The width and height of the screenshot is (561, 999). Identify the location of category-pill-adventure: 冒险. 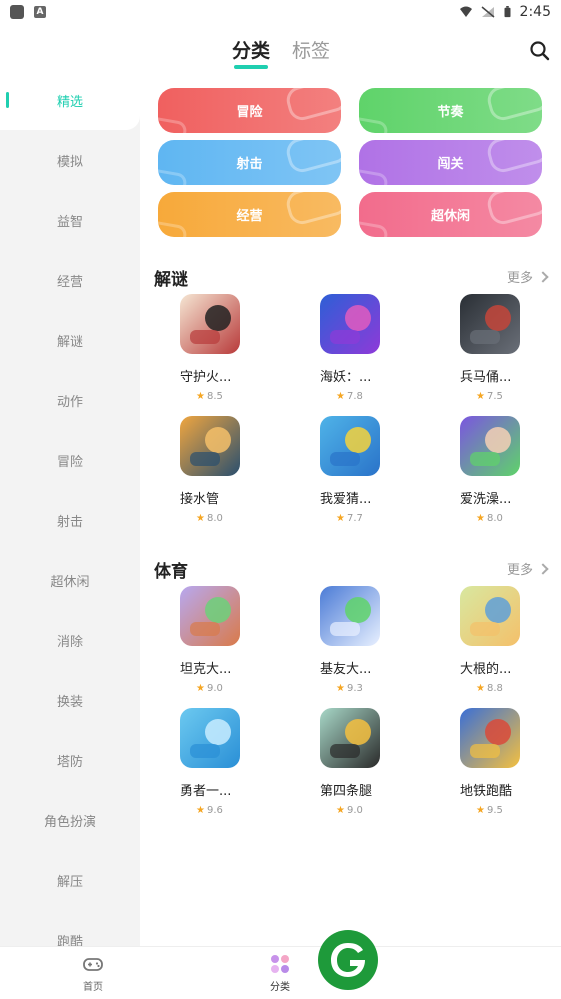
(249, 110).